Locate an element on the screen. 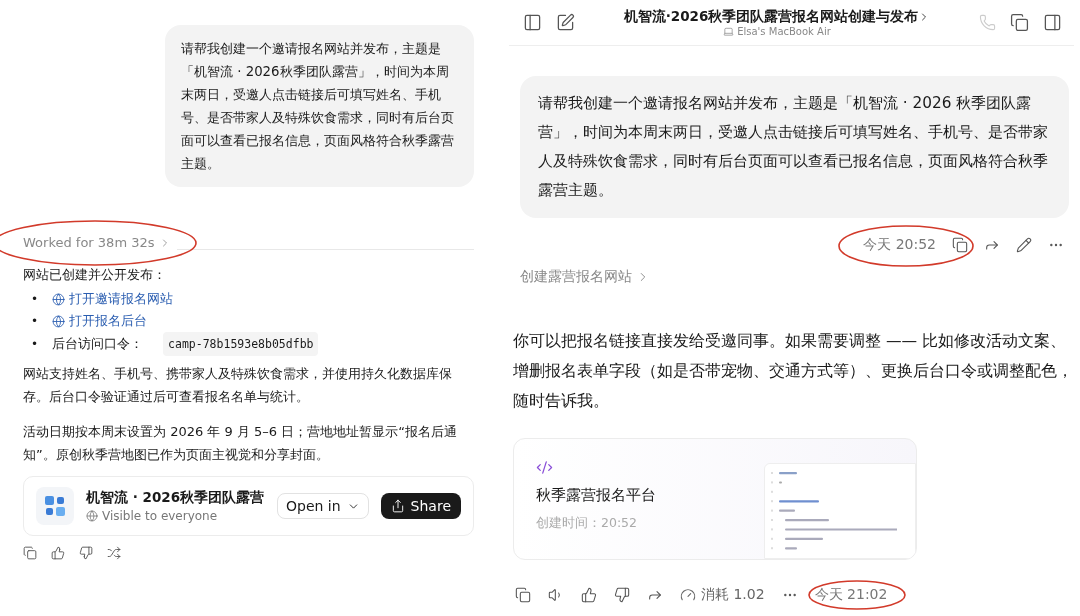 The image size is (1080, 616). pen-square-icon is located at coordinates (565, 22).